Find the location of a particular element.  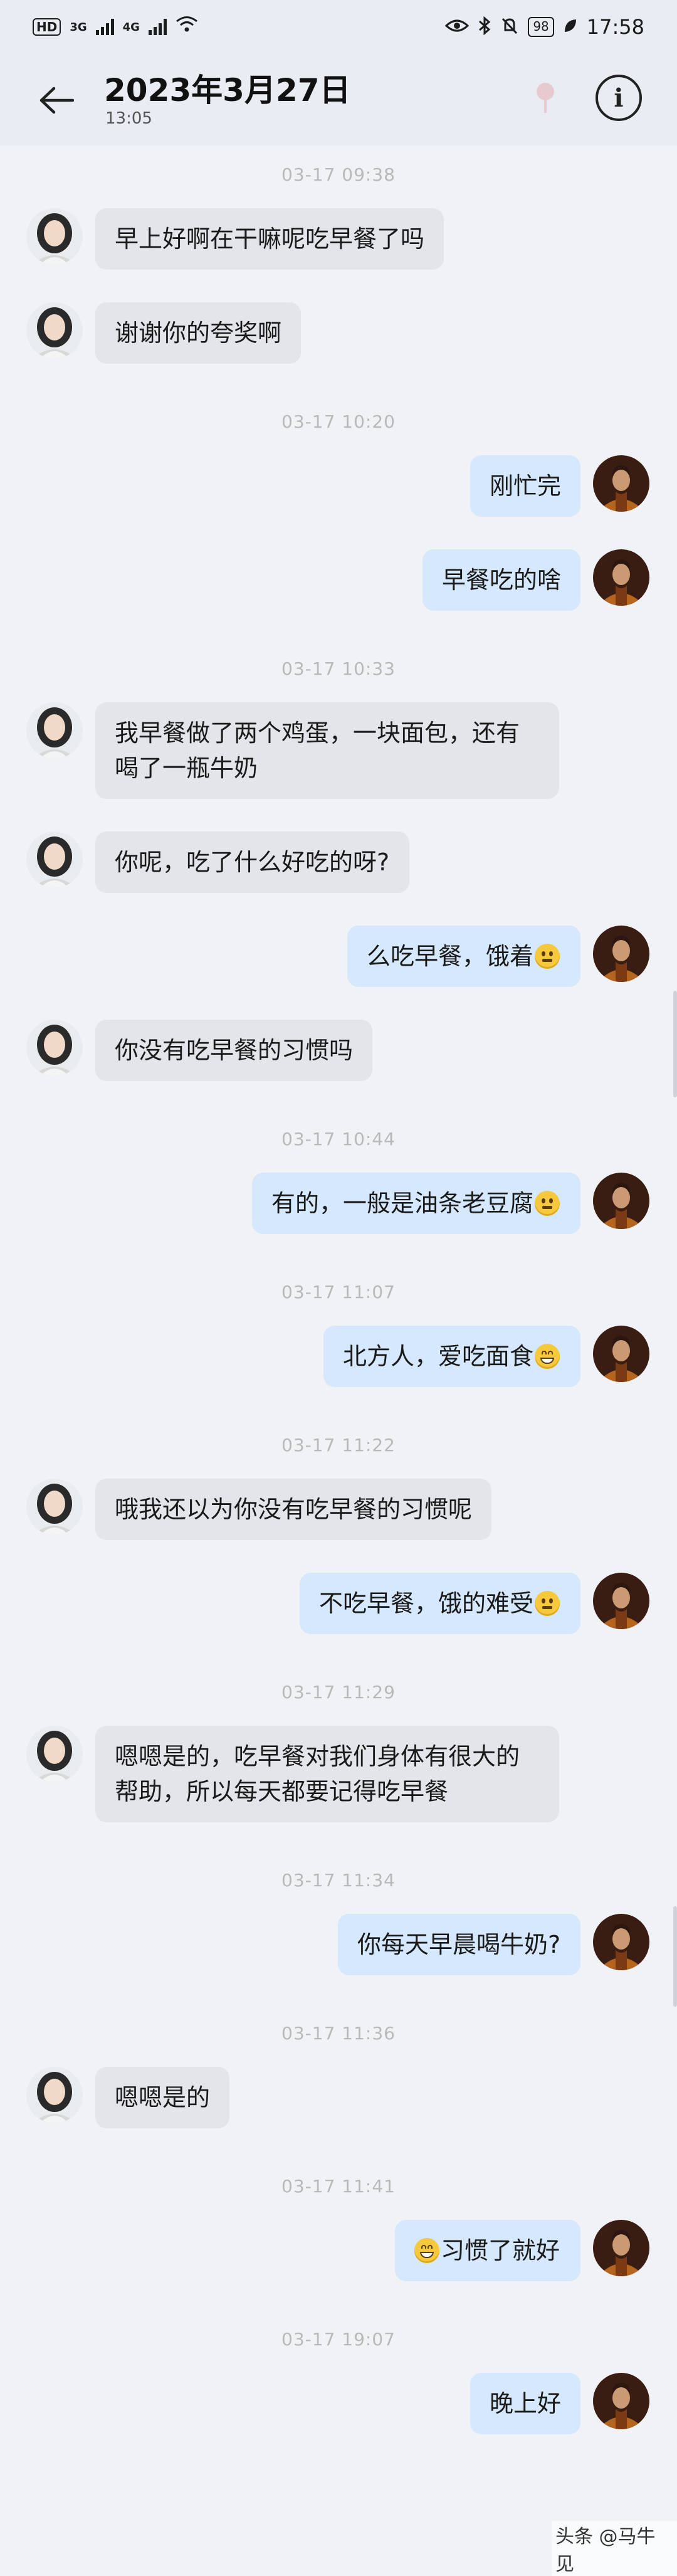

hd-indicator: HD is located at coordinates (47, 27).